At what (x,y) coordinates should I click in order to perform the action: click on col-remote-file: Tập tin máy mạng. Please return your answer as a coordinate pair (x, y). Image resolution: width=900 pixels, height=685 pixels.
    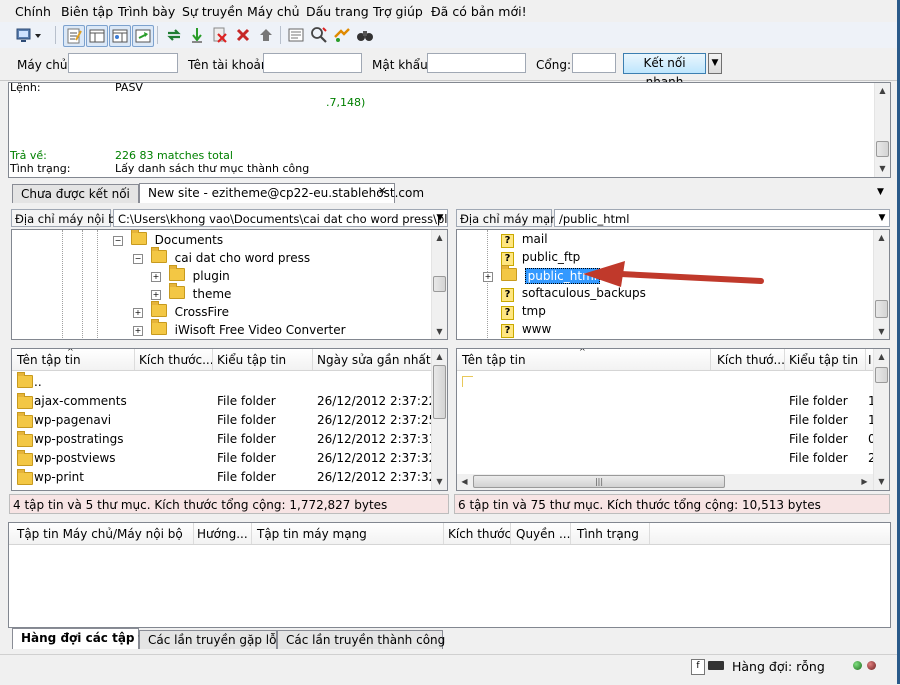
    Looking at the image, I should click on (312, 534).